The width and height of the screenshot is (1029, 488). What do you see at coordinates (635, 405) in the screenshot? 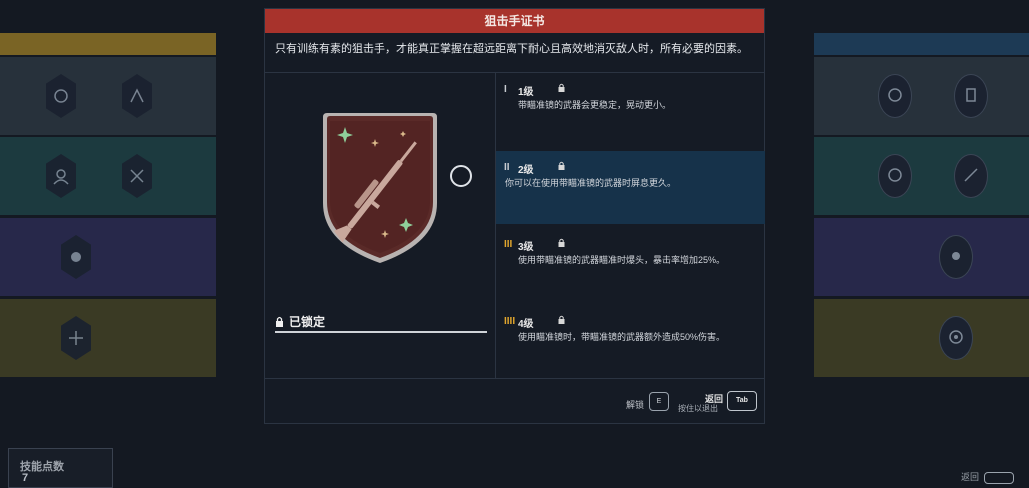
I see `unlock-label: 解锁` at bounding box center [635, 405].